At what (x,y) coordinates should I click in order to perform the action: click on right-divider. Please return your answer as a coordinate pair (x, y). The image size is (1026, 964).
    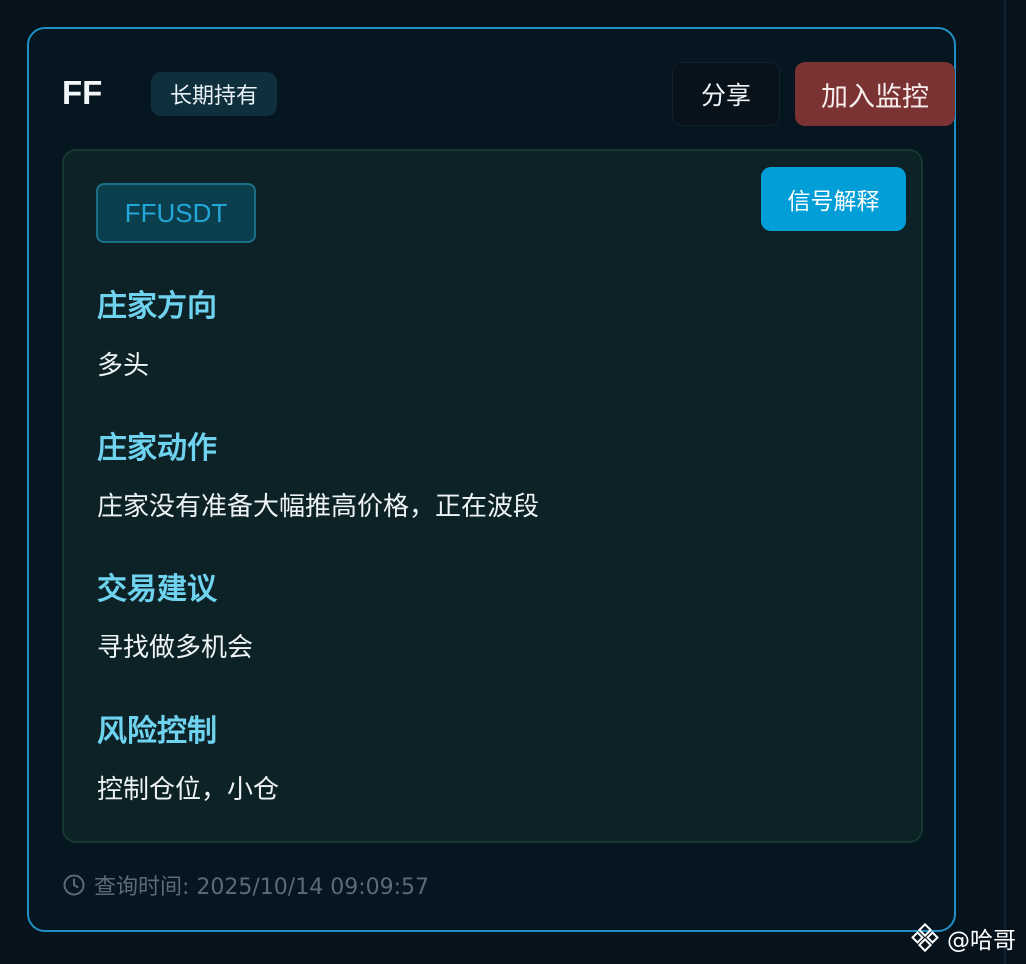
    Looking at the image, I should click on (1005, 482).